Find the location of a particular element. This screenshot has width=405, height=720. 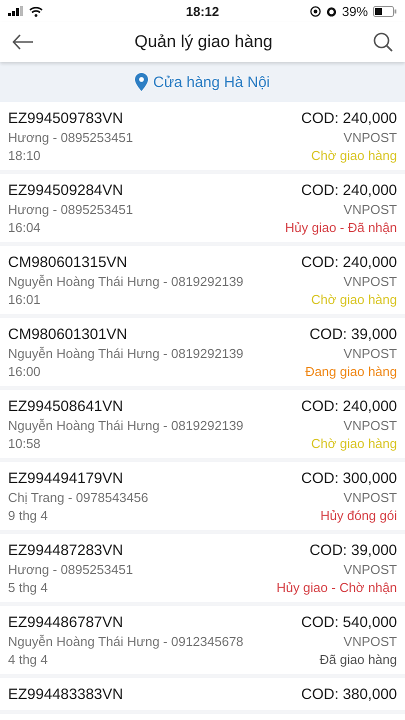

back-arrow-icon is located at coordinates (23, 42).